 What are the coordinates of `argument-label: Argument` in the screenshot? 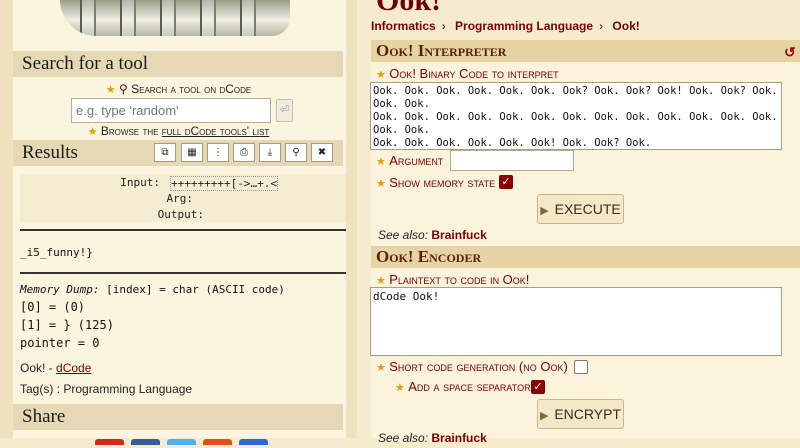 It's located at (416, 160).